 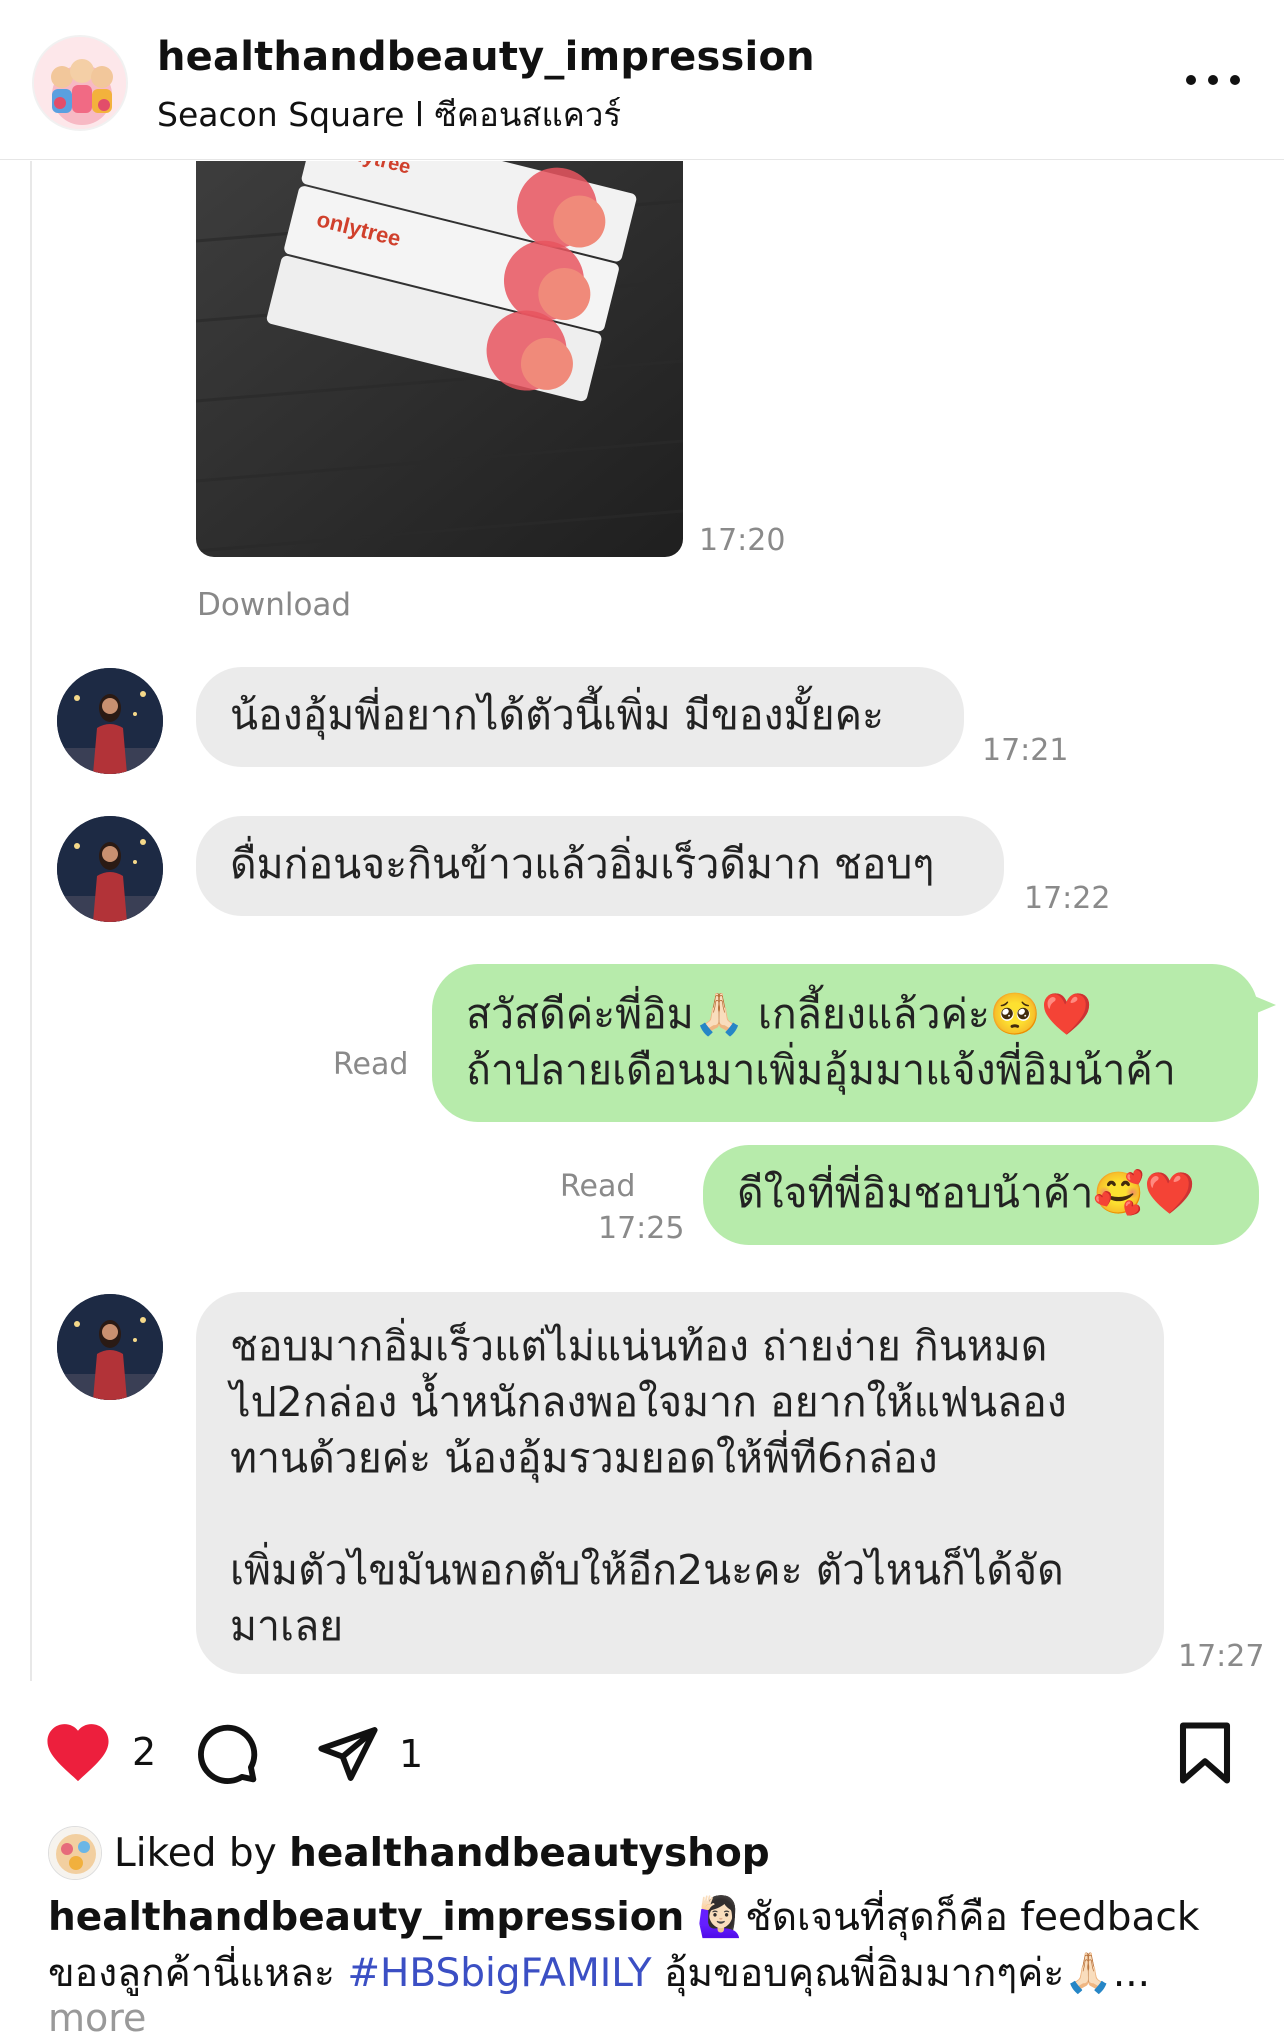 I want to click on message-text: มาเลย, so click(x=287, y=1626).